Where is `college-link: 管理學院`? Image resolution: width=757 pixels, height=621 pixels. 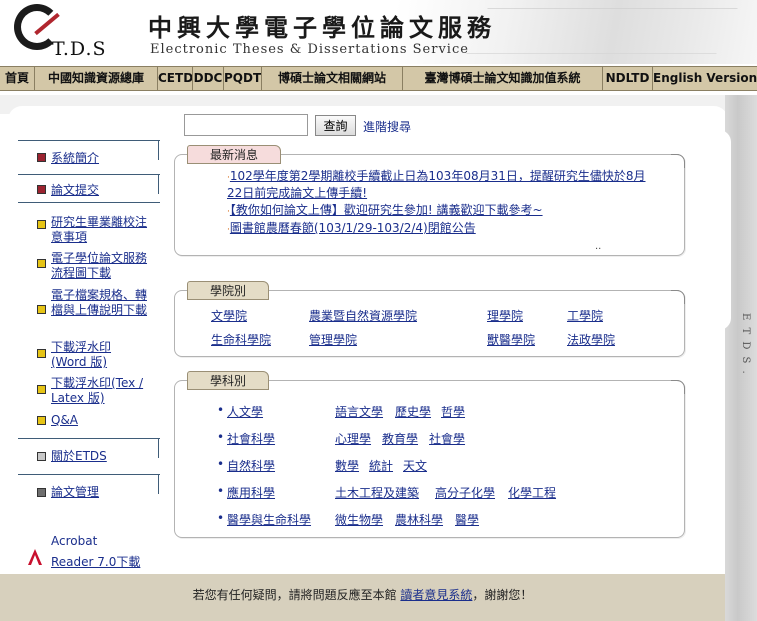
college-link: 管理學院 is located at coordinates (333, 339).